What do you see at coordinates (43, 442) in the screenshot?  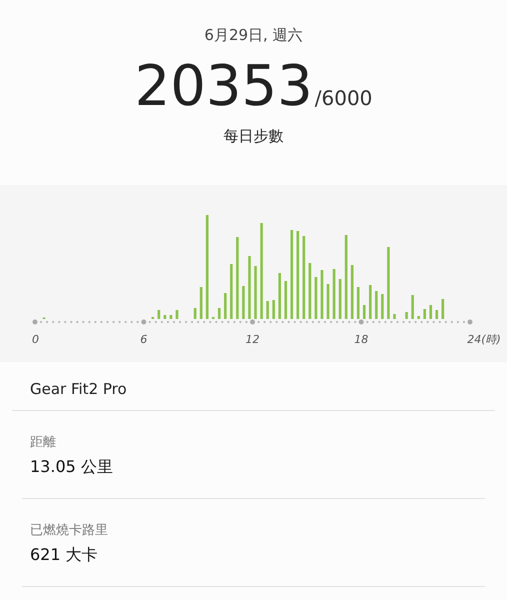 I see `stat-label: 距離` at bounding box center [43, 442].